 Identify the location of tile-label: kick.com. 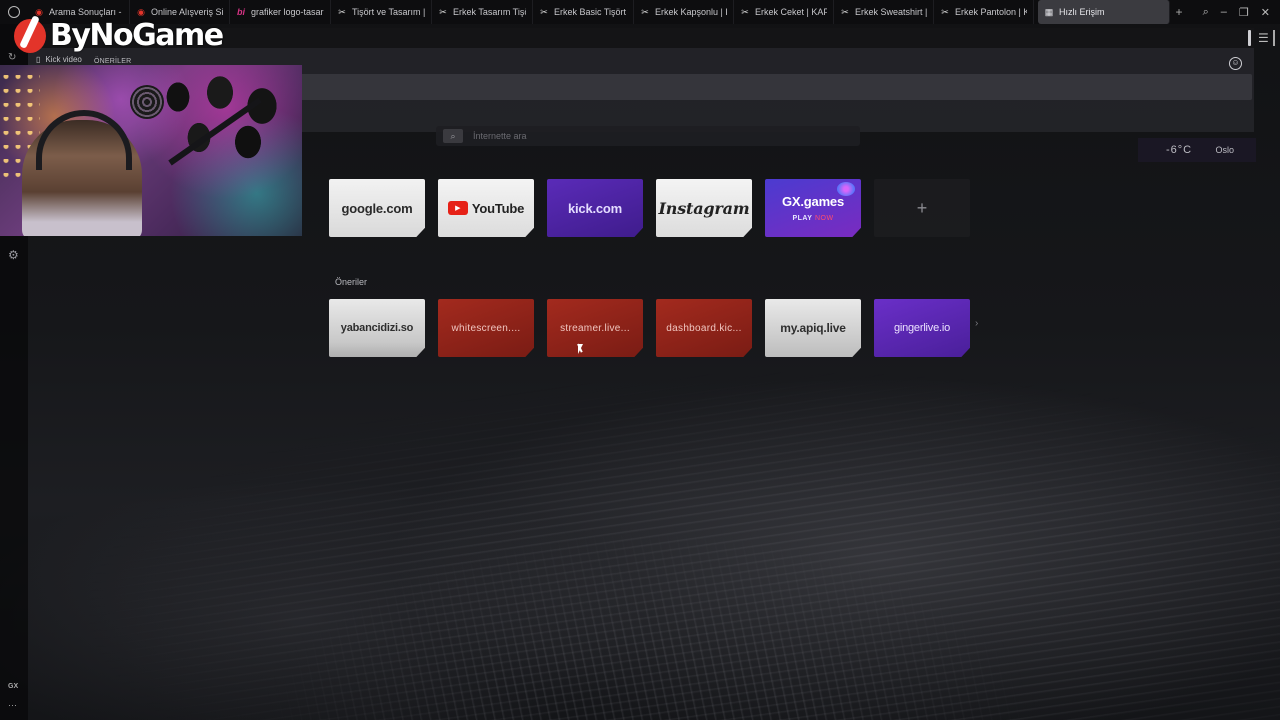
(595, 208).